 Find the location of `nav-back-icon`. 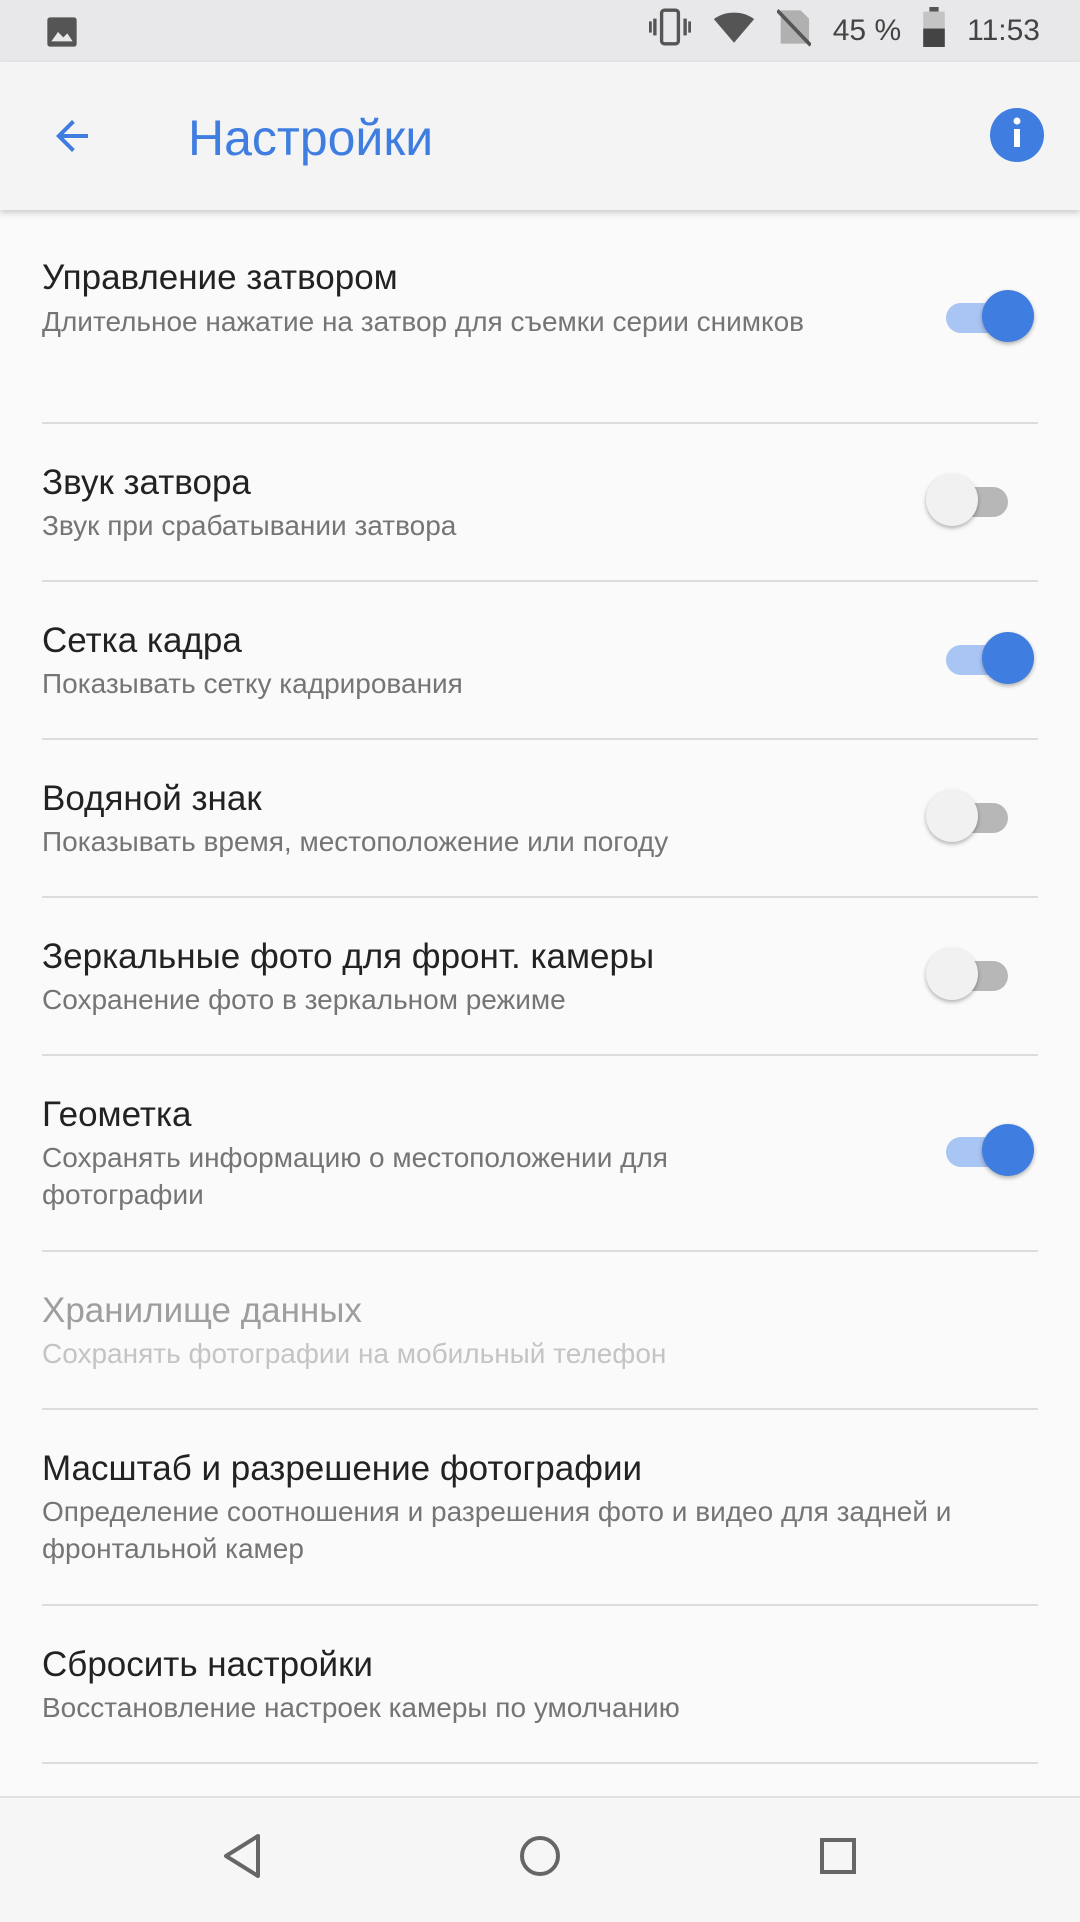

nav-back-icon is located at coordinates (242, 1858).